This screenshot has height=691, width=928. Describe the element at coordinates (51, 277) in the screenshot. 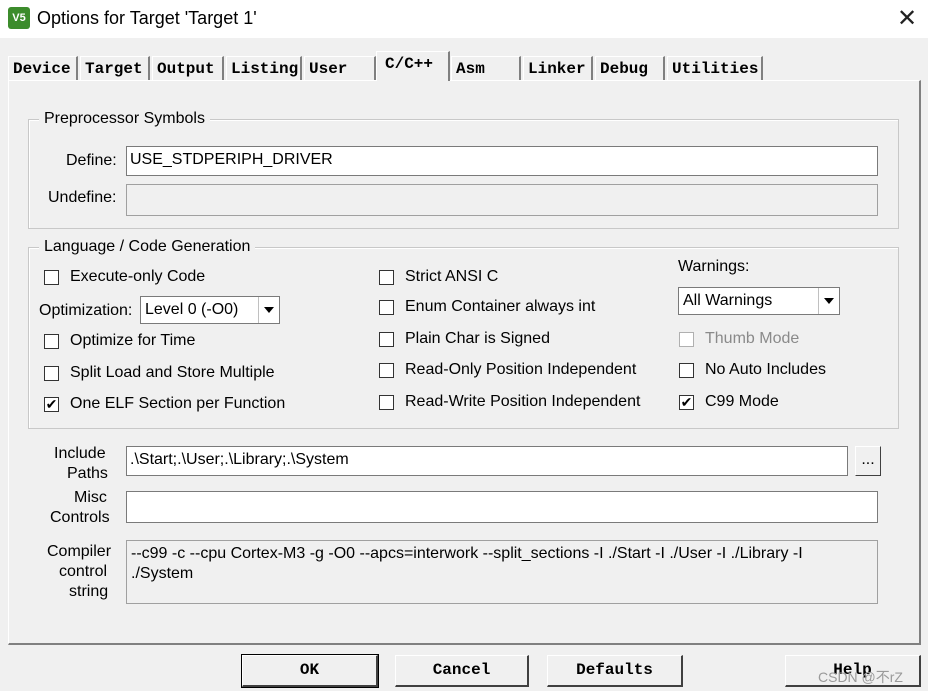

I see `execute-only-check-box` at that location.